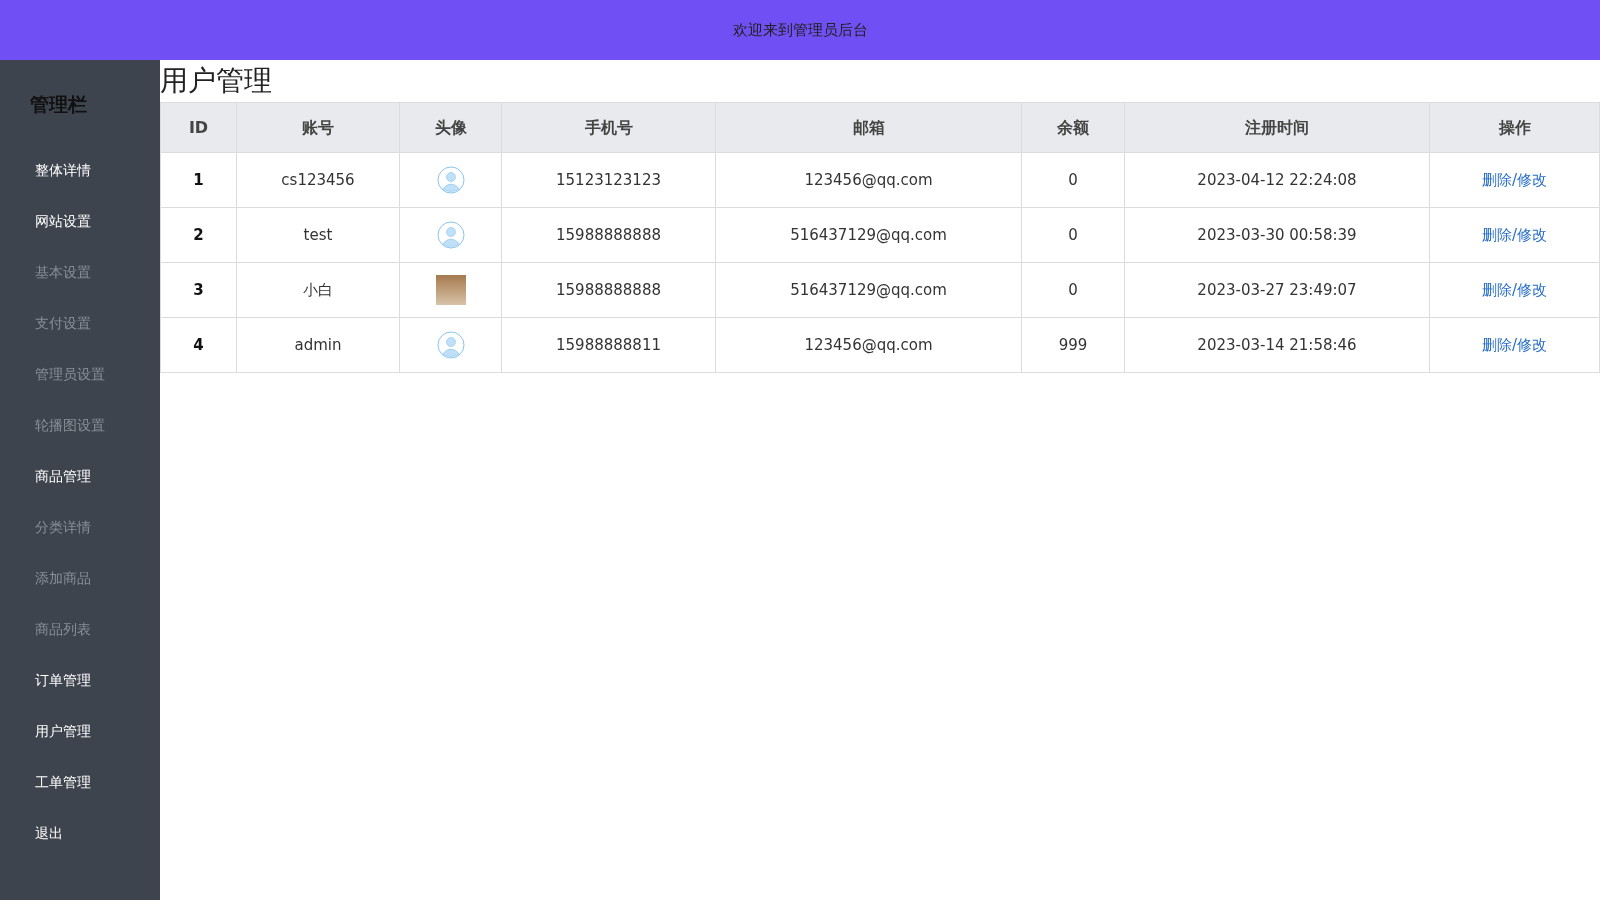 Image resolution: width=1600 pixels, height=900 pixels. Describe the element at coordinates (49, 833) in the screenshot. I see `sidebar-group-link: 退出` at that location.